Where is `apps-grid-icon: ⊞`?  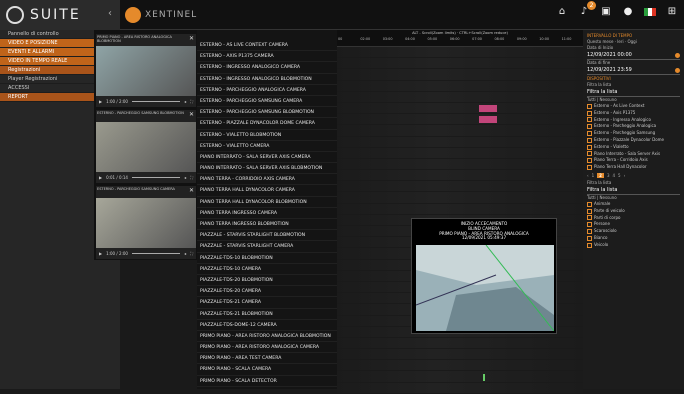 apps-grid-icon: ⊞ is located at coordinates (672, 12).